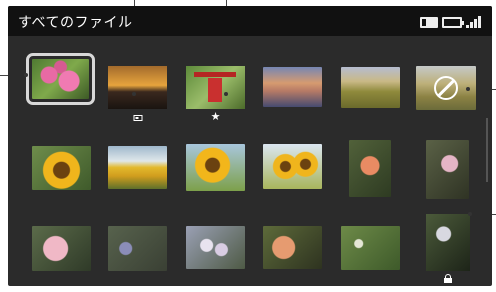 The width and height of the screenshot is (496, 292). Describe the element at coordinates (370, 87) in the screenshot. I see `thumbnail-golden-field` at that location.